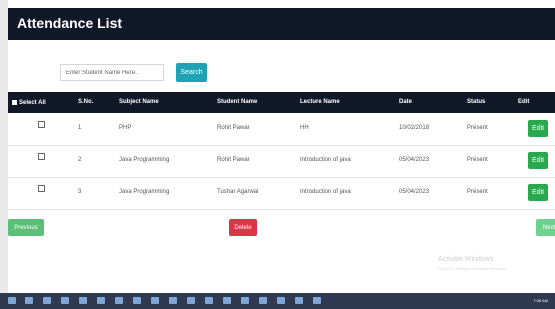 The width and height of the screenshot is (555, 309). Describe the element at coordinates (14, 102) in the screenshot. I see `select-all-checkbox` at that location.